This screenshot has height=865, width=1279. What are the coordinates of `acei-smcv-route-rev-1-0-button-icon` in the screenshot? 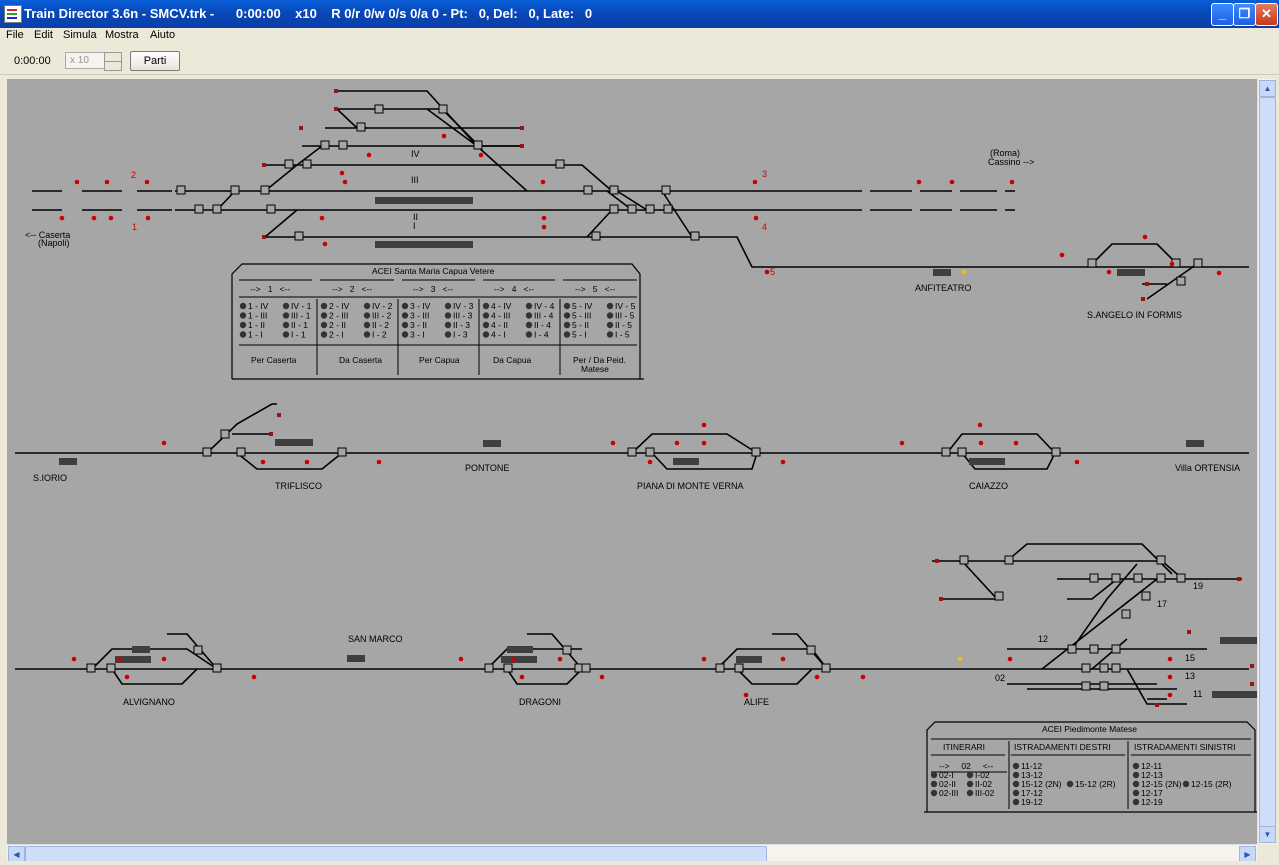 It's located at (286, 306).